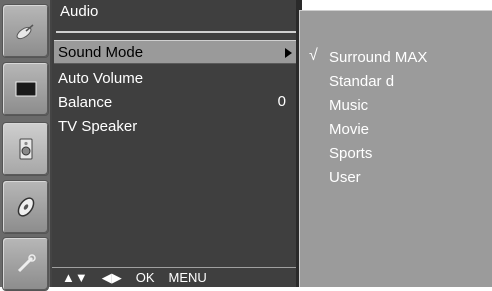  What do you see at coordinates (187, 277) in the screenshot?
I see `menu-hint: MENU` at bounding box center [187, 277].